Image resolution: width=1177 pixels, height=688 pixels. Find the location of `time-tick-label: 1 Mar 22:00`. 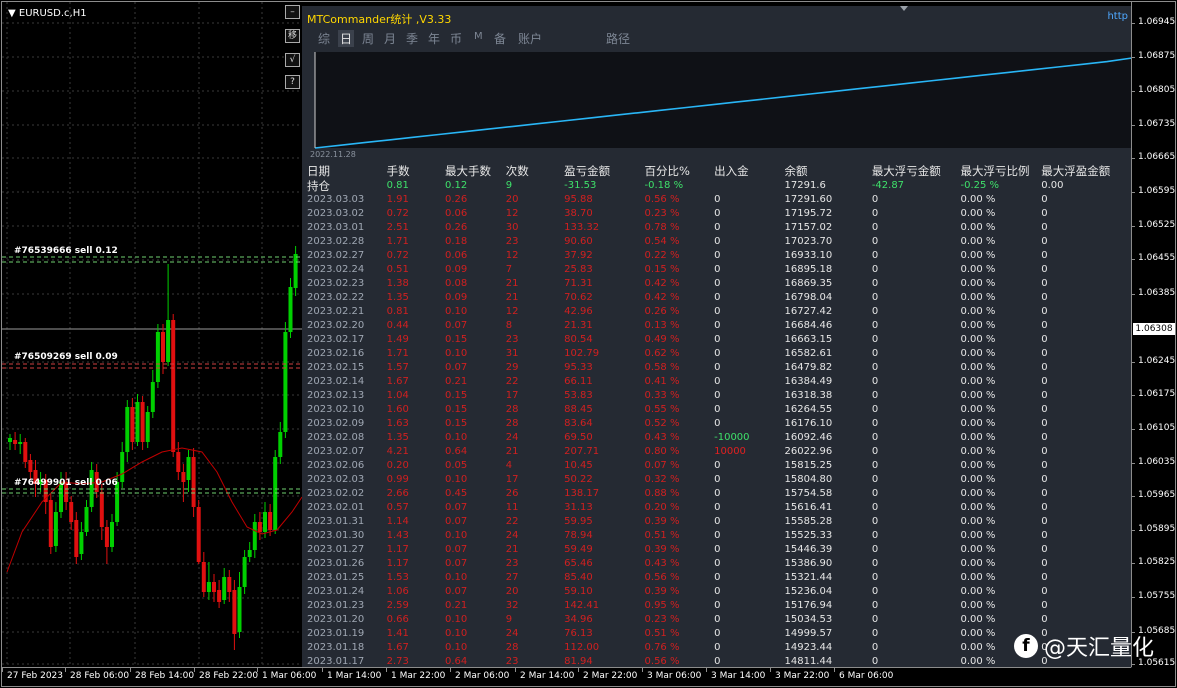

time-tick-label: 1 Mar 22:00 is located at coordinates (415, 674).